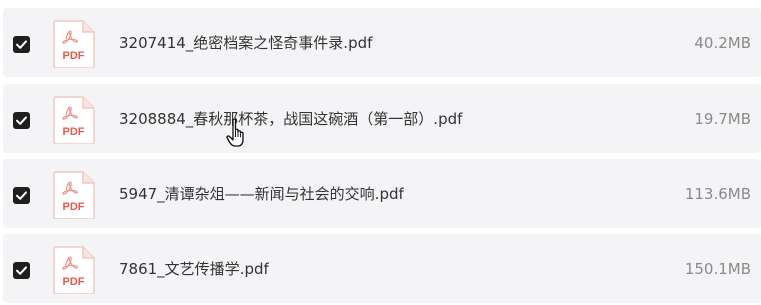 Image resolution: width=761 pixels, height=305 pixels. Describe the element at coordinates (722, 119) in the screenshot. I see `file-size: 19.7MB` at that location.